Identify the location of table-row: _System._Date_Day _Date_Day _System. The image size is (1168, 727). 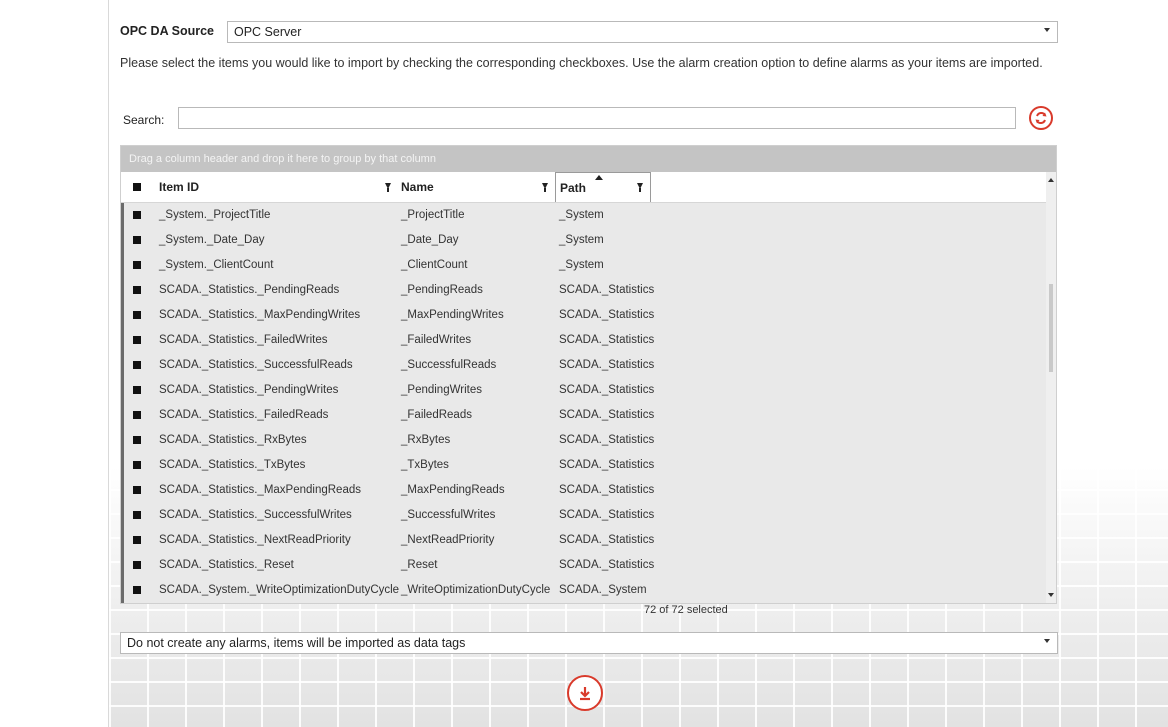
(584, 240).